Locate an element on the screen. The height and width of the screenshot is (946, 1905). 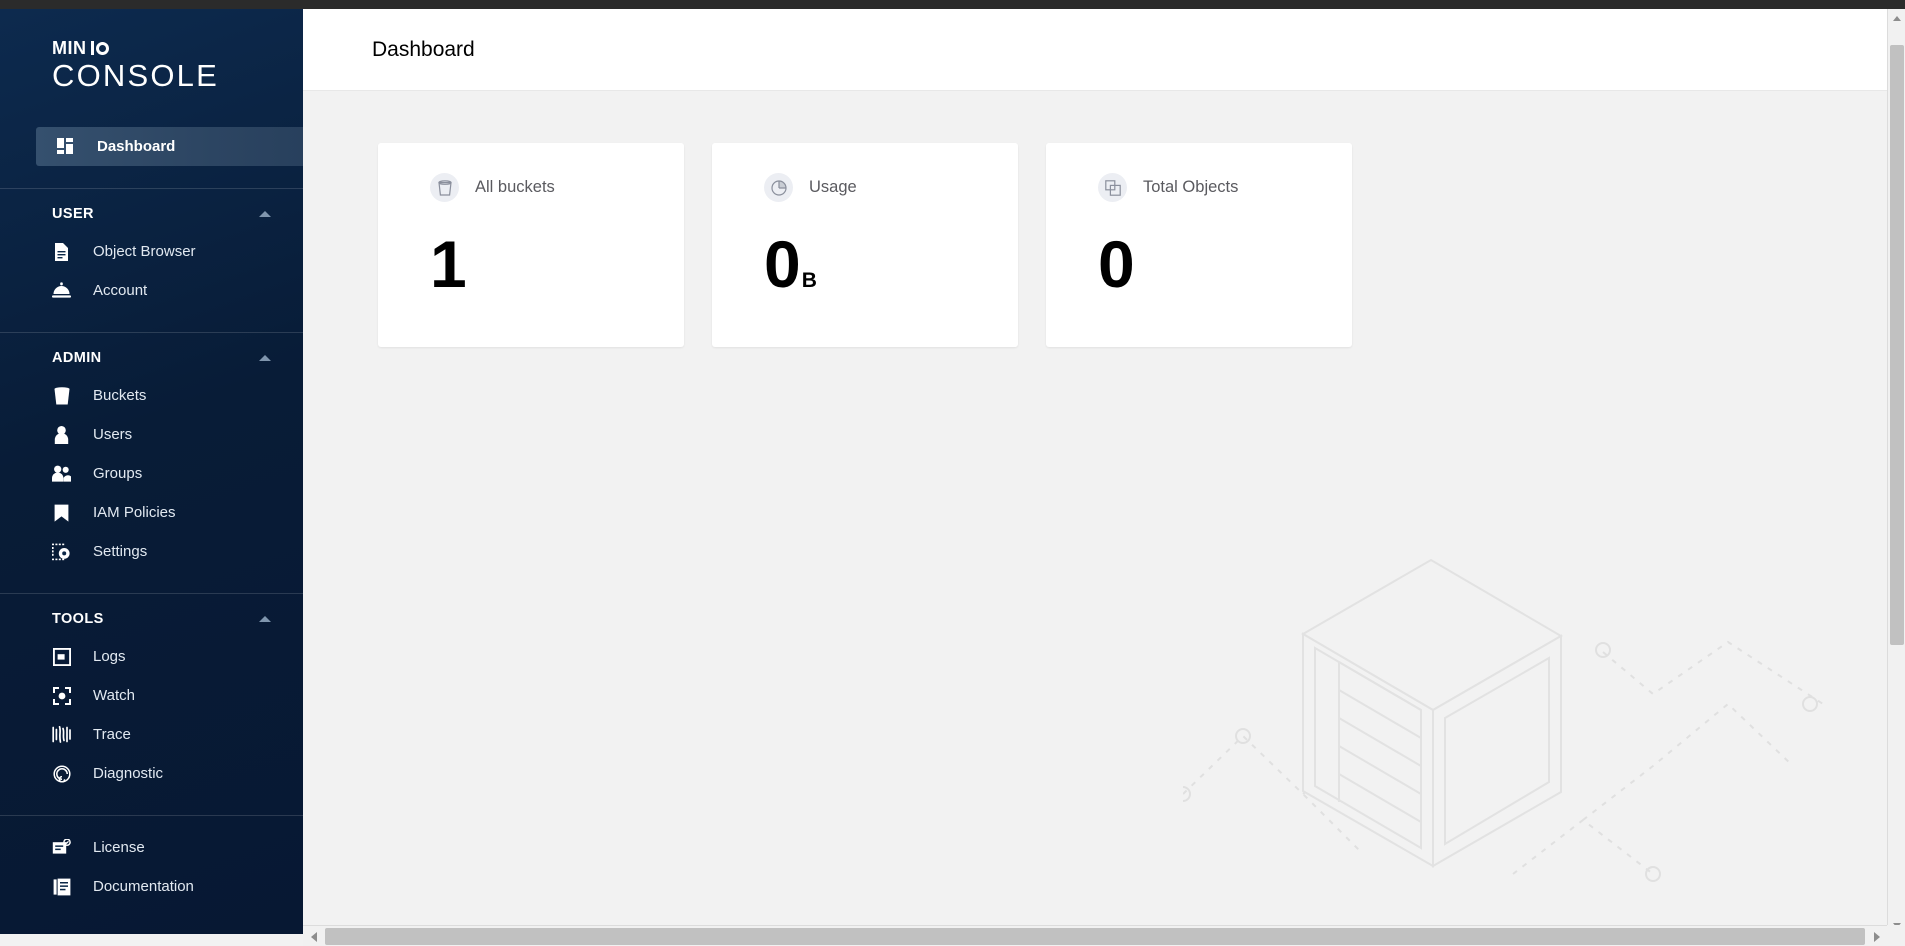
card-header: Usage is located at coordinates (891, 187).